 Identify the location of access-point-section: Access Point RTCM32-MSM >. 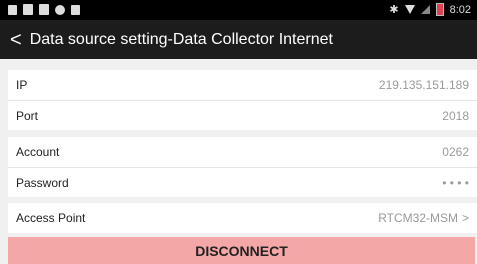
(242, 218).